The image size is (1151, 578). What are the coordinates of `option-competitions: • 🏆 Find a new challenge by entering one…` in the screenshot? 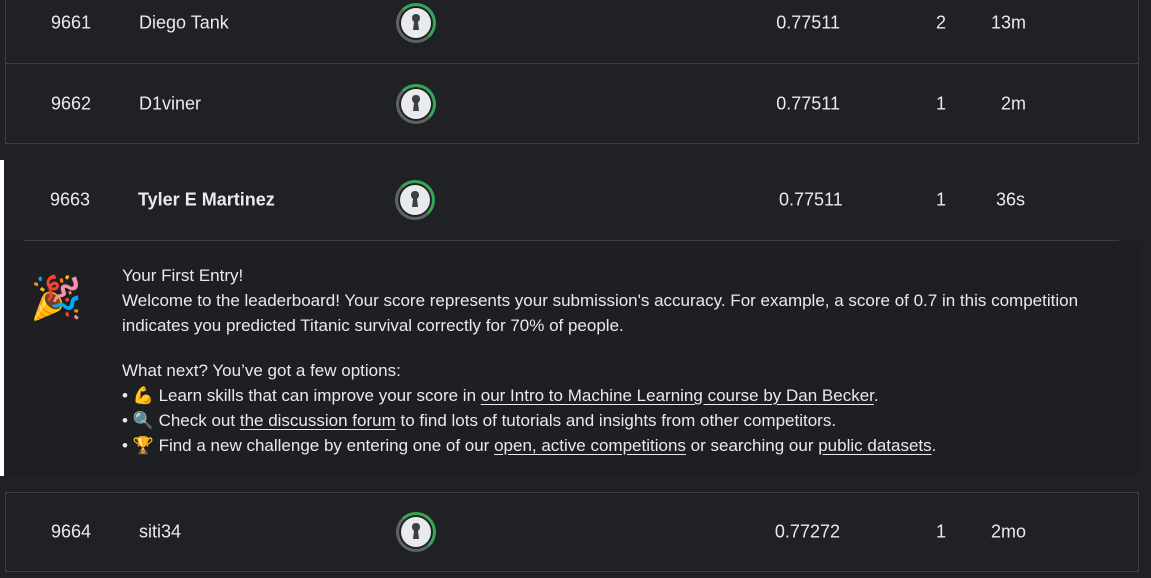 It's located at (529, 445).